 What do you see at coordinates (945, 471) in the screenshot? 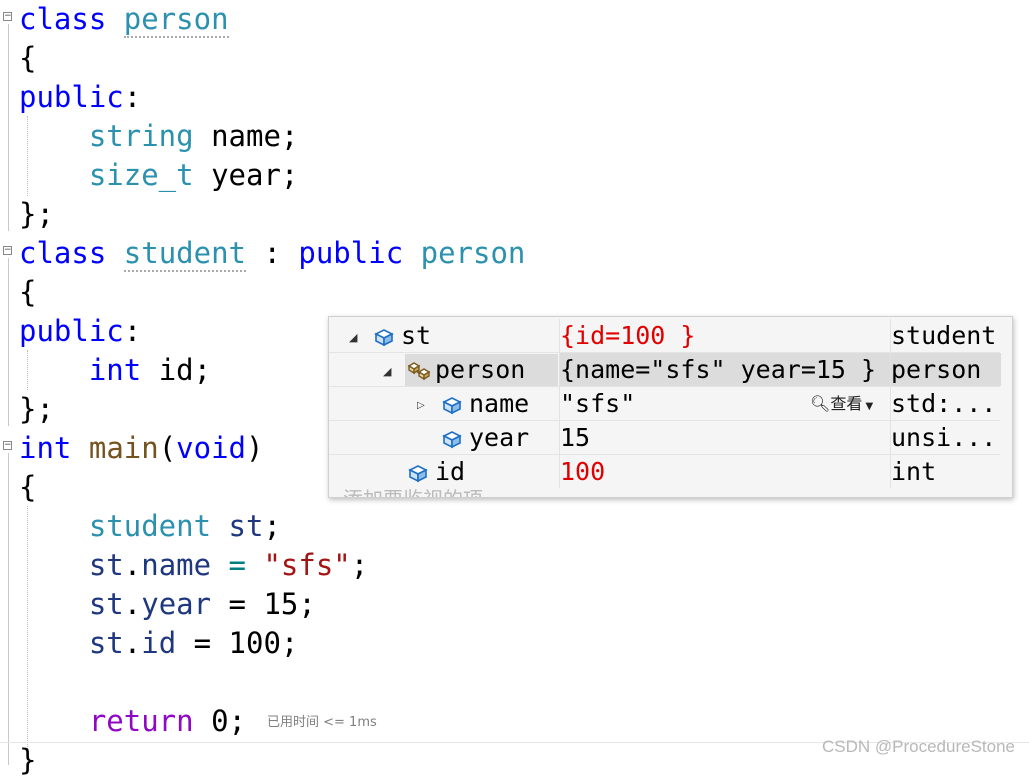
I see `datatip-type: int` at bounding box center [945, 471].